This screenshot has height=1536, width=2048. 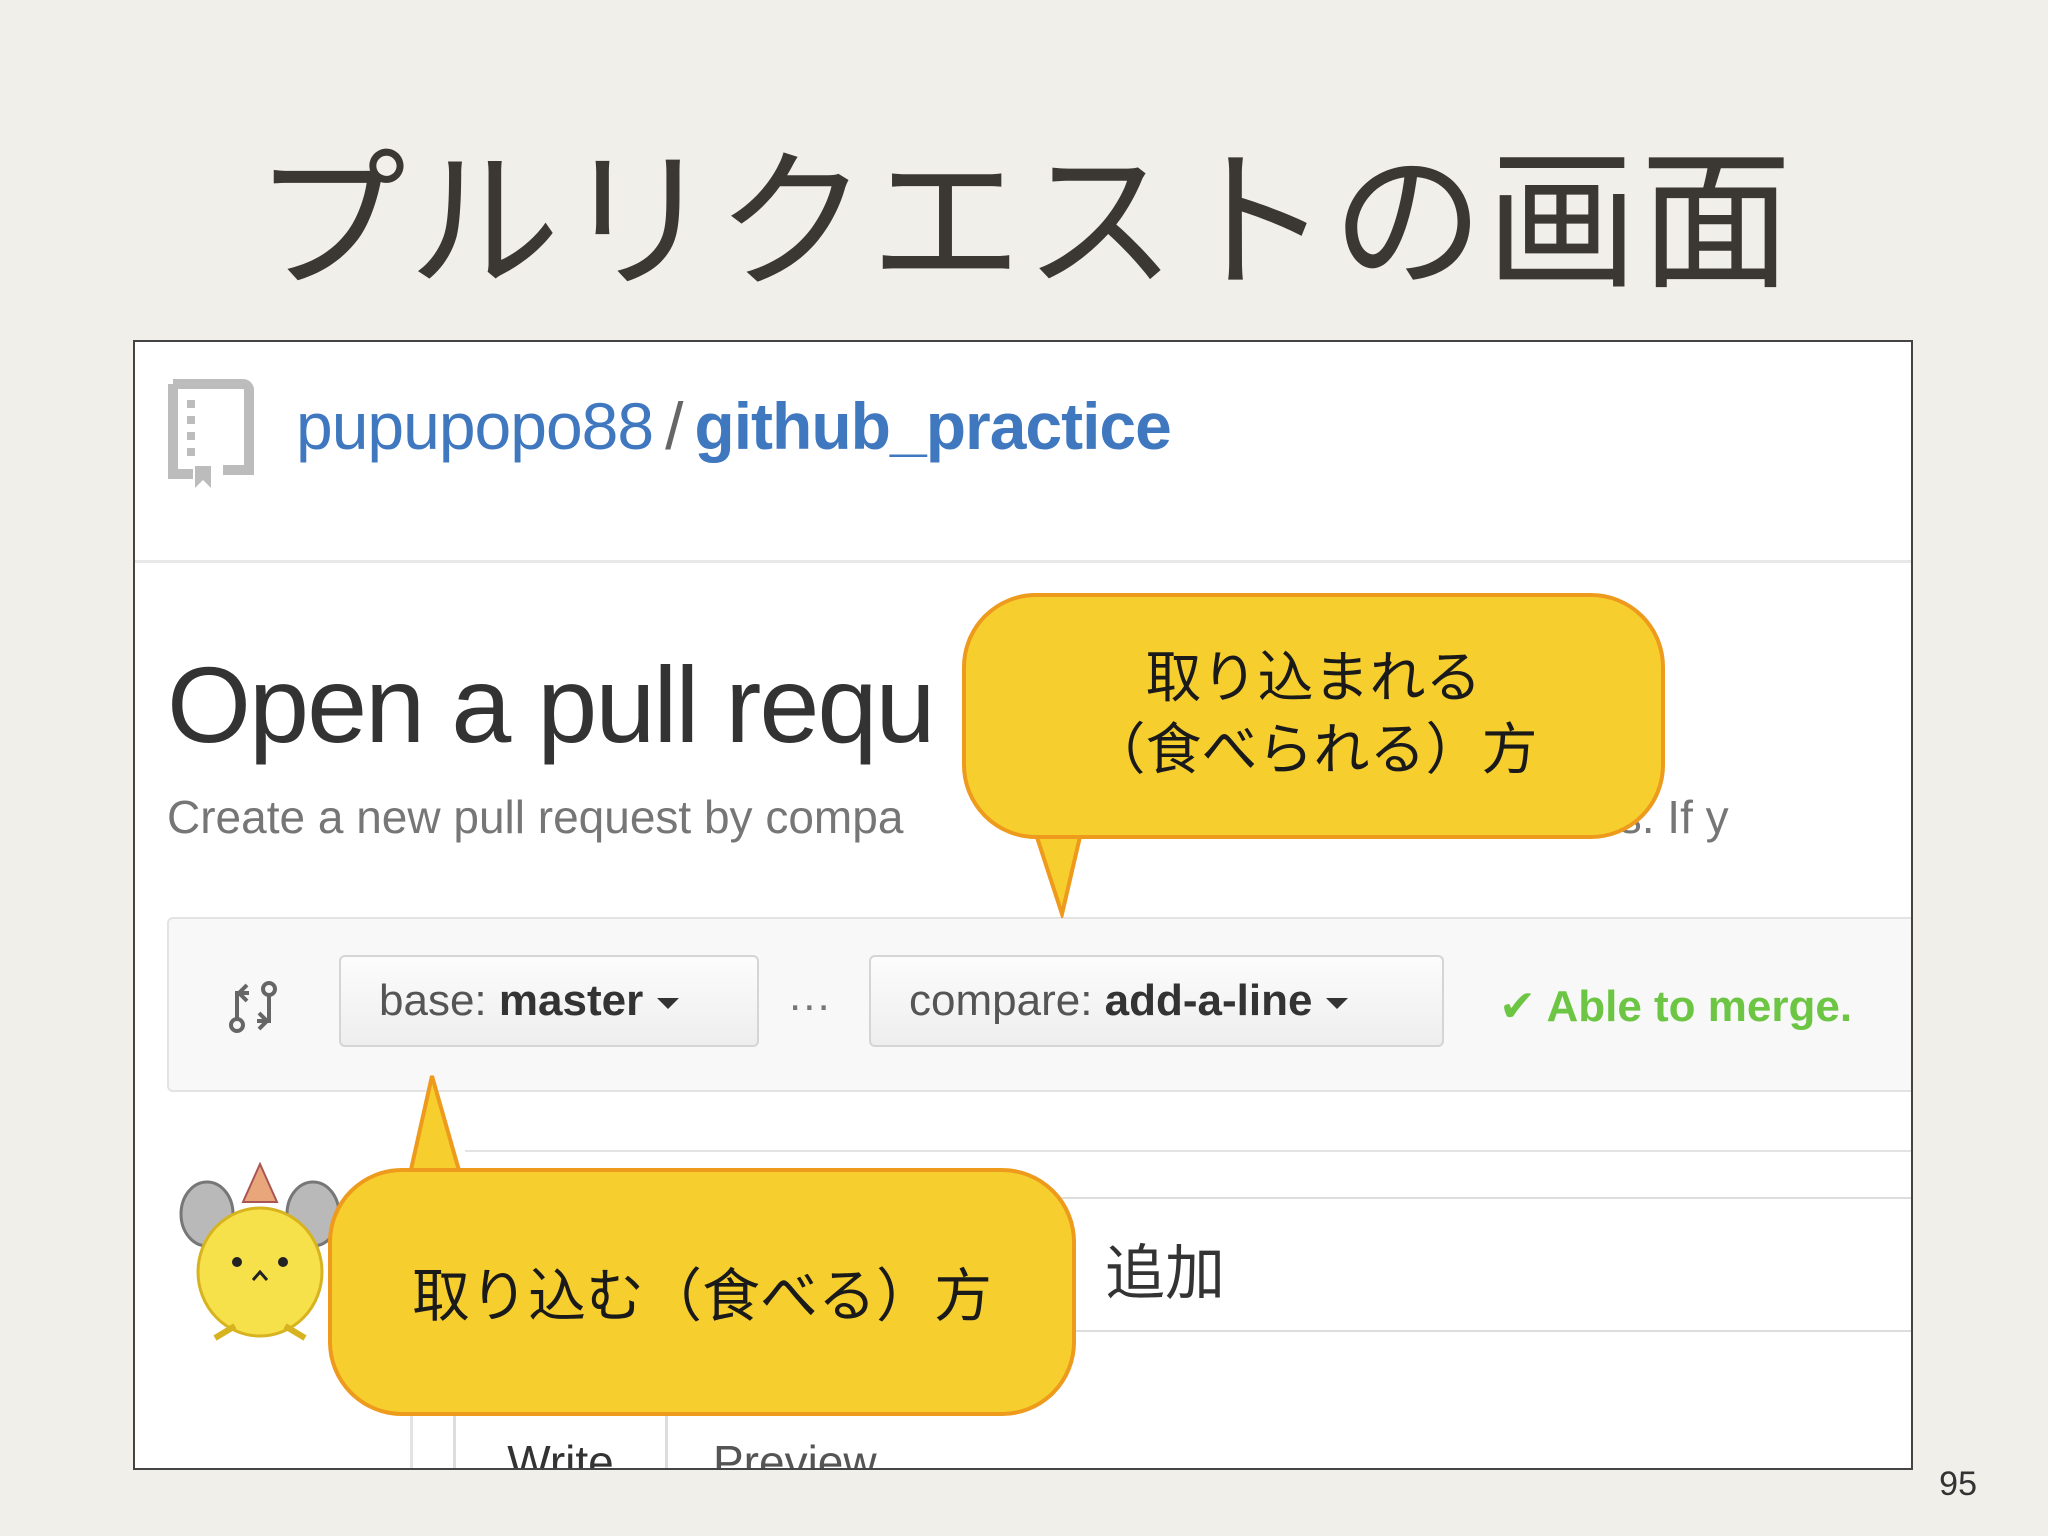 What do you see at coordinates (1001, 1000) in the screenshot?
I see `compare-label: compare:` at bounding box center [1001, 1000].